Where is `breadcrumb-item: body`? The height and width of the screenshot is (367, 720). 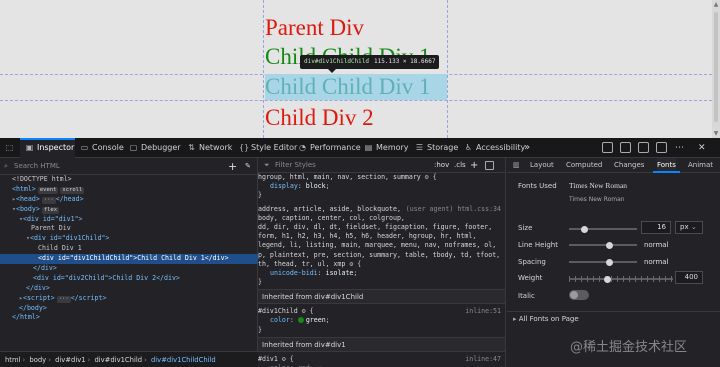
breadcrumb-item: body is located at coordinates (37, 360).